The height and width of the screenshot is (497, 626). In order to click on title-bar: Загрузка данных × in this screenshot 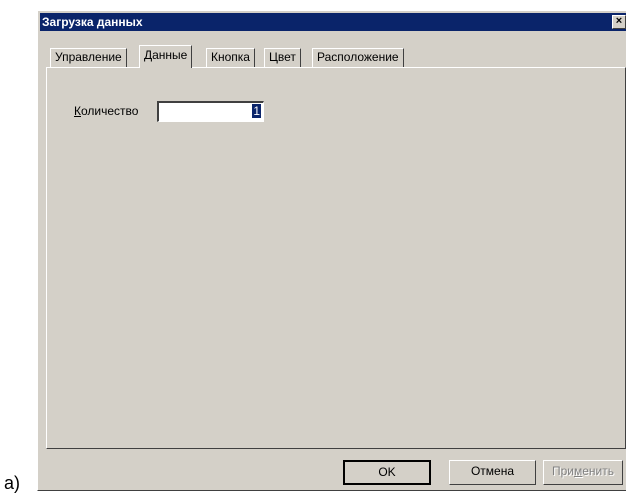, I will do `click(333, 22)`.